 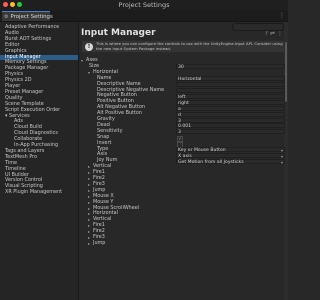 What do you see at coordinates (183, 26) in the screenshot?
I see `search-area` at bounding box center [183, 26].